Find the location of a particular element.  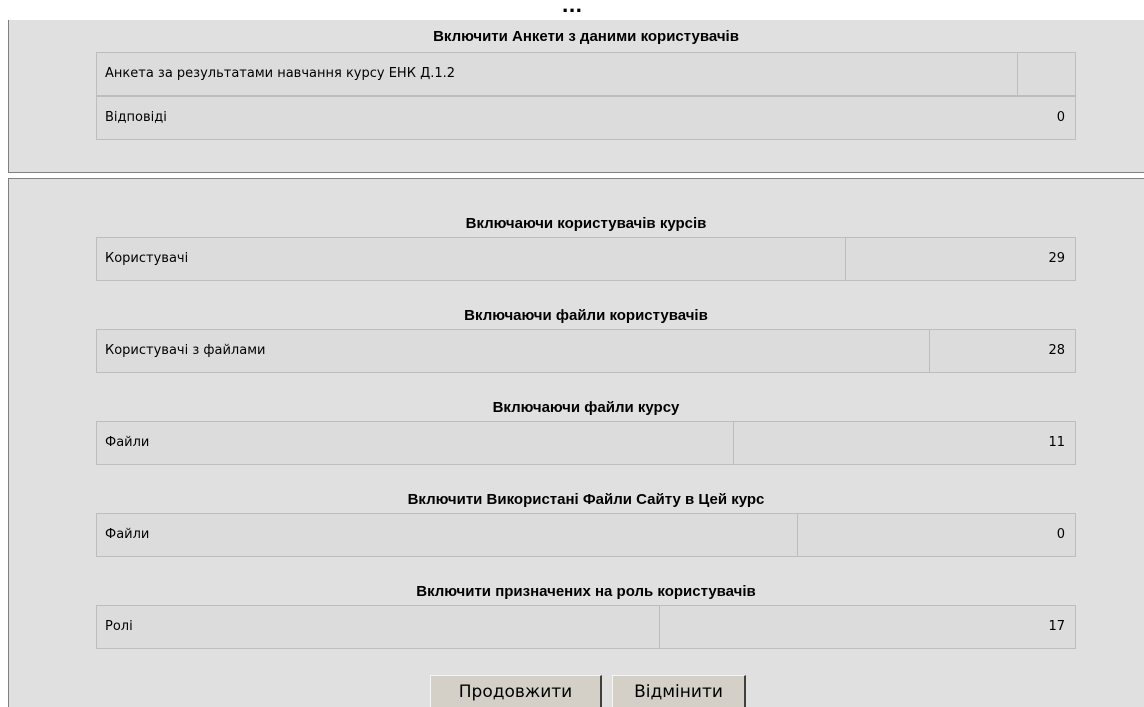

role-users-label: Ролі is located at coordinates (119, 626).